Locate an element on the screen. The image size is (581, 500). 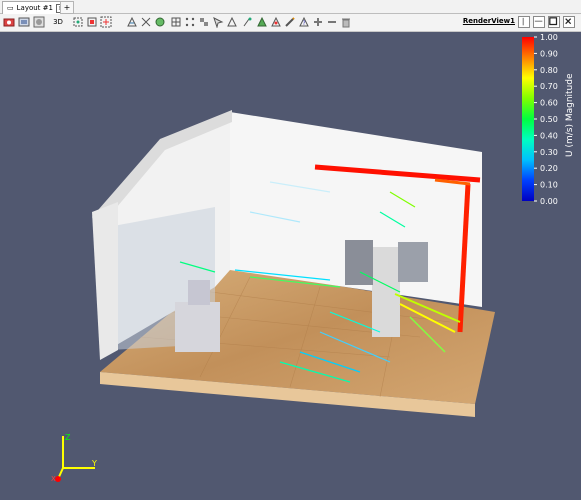
person-block is located at coordinates (386, 292).